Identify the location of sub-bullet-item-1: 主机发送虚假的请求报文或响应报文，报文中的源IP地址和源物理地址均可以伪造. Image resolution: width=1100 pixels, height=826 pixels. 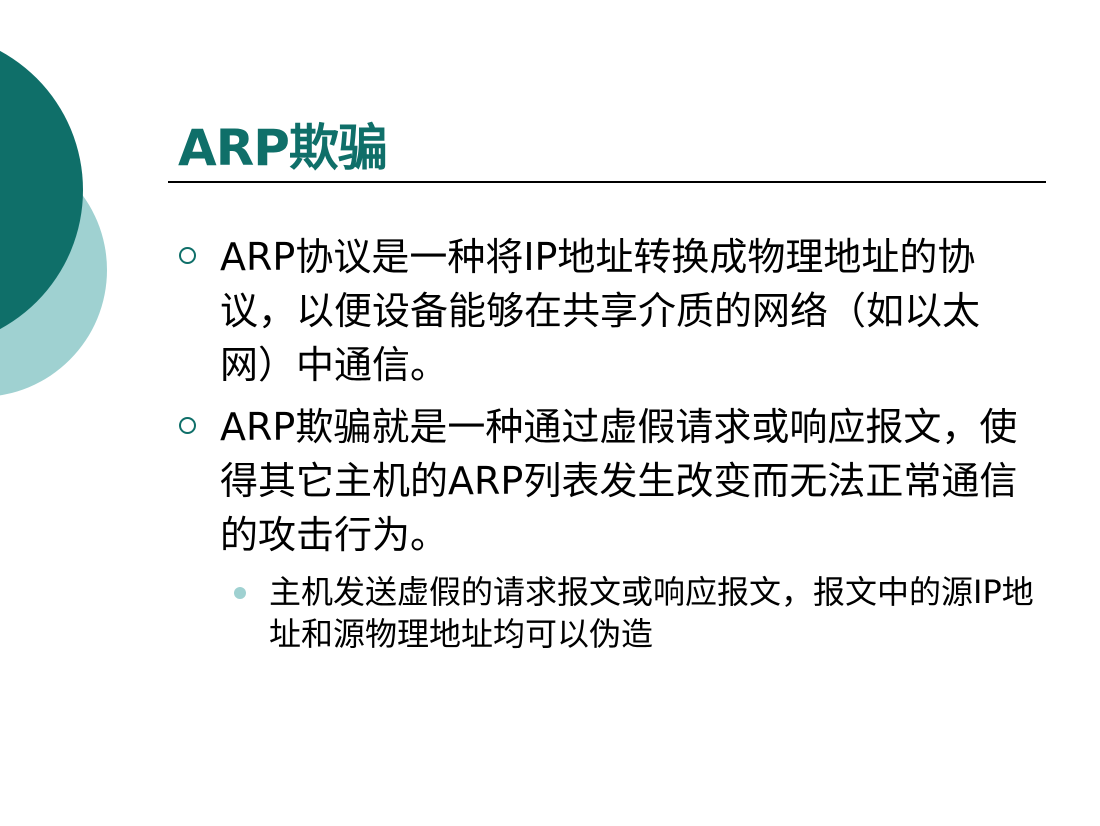
(641, 613).